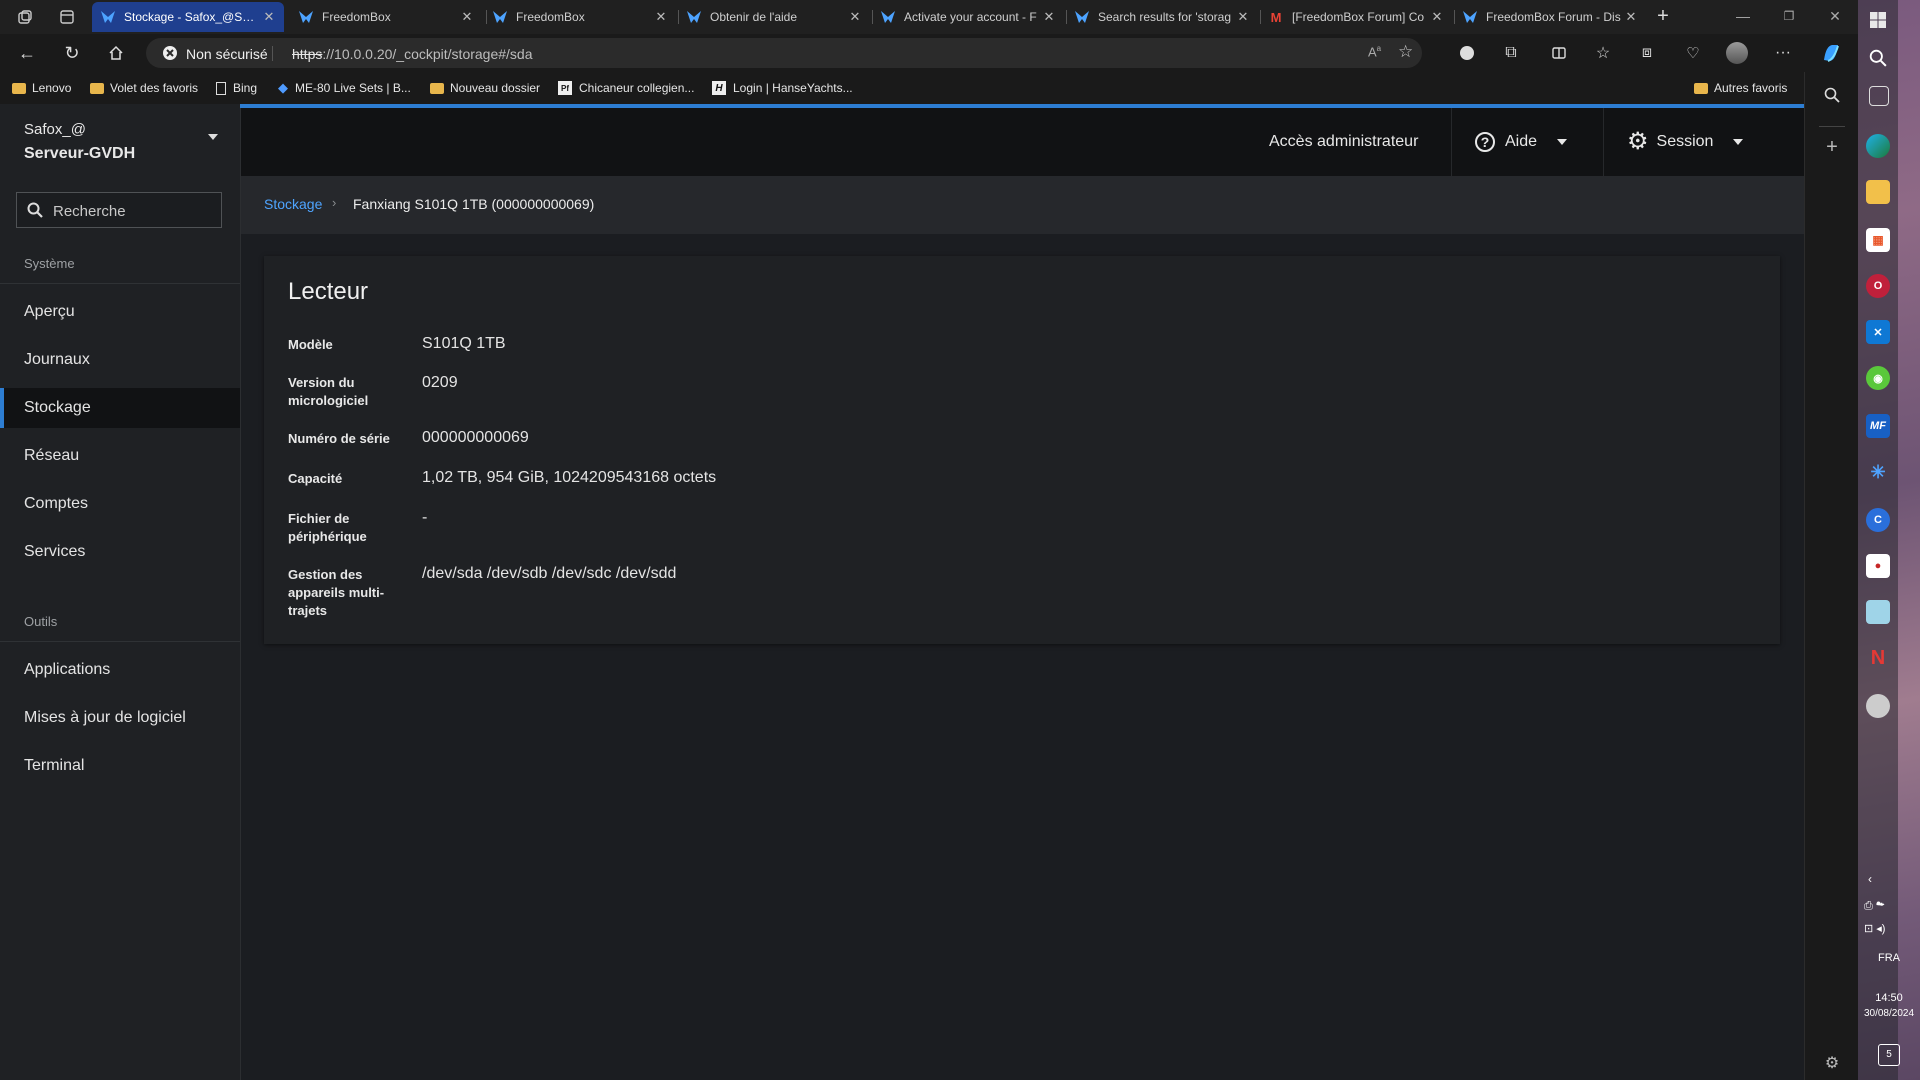 This screenshot has height=1080, width=1920. What do you see at coordinates (968, 17) in the screenshot?
I see `browser-tab: Activate your account - F ✕` at bounding box center [968, 17].